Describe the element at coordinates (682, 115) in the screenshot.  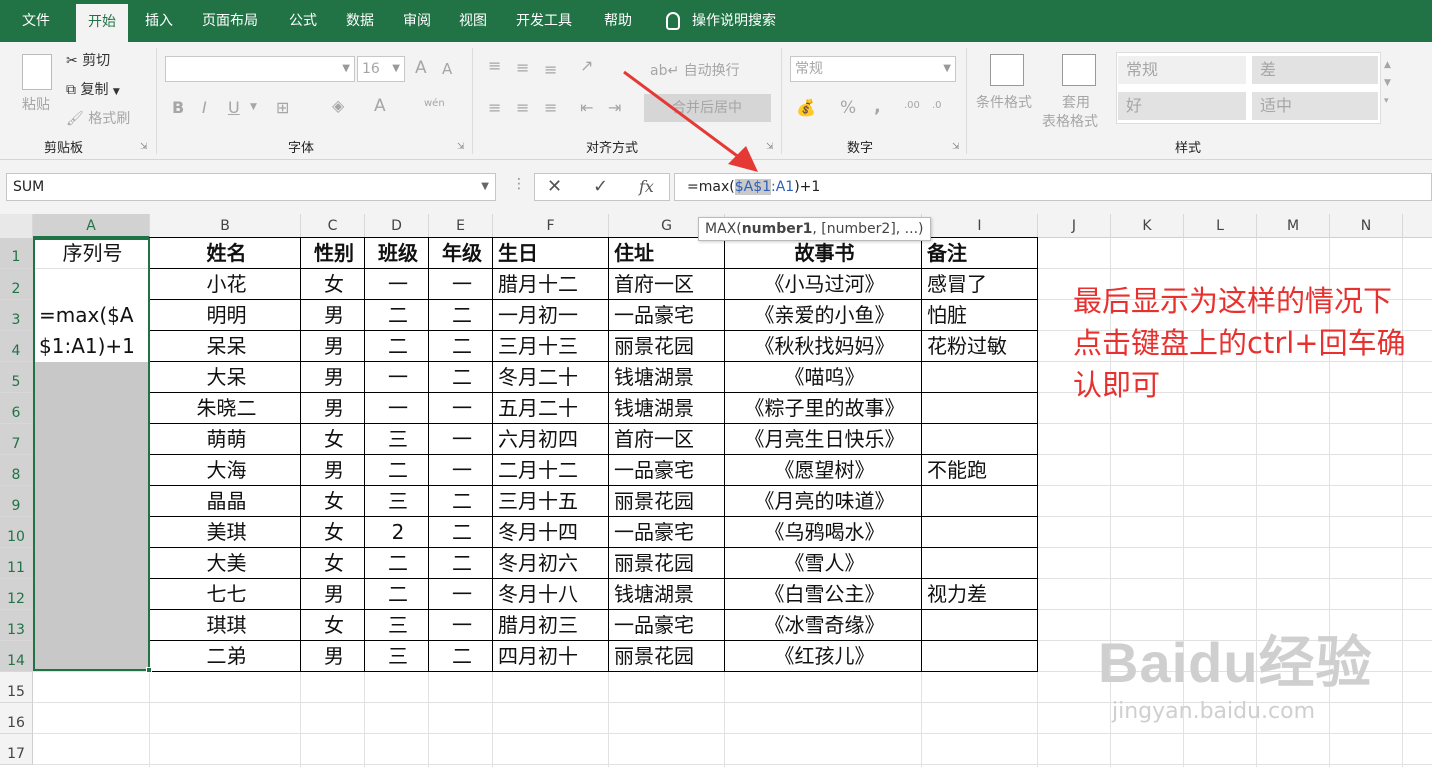
I see `arrow-shaft` at that location.